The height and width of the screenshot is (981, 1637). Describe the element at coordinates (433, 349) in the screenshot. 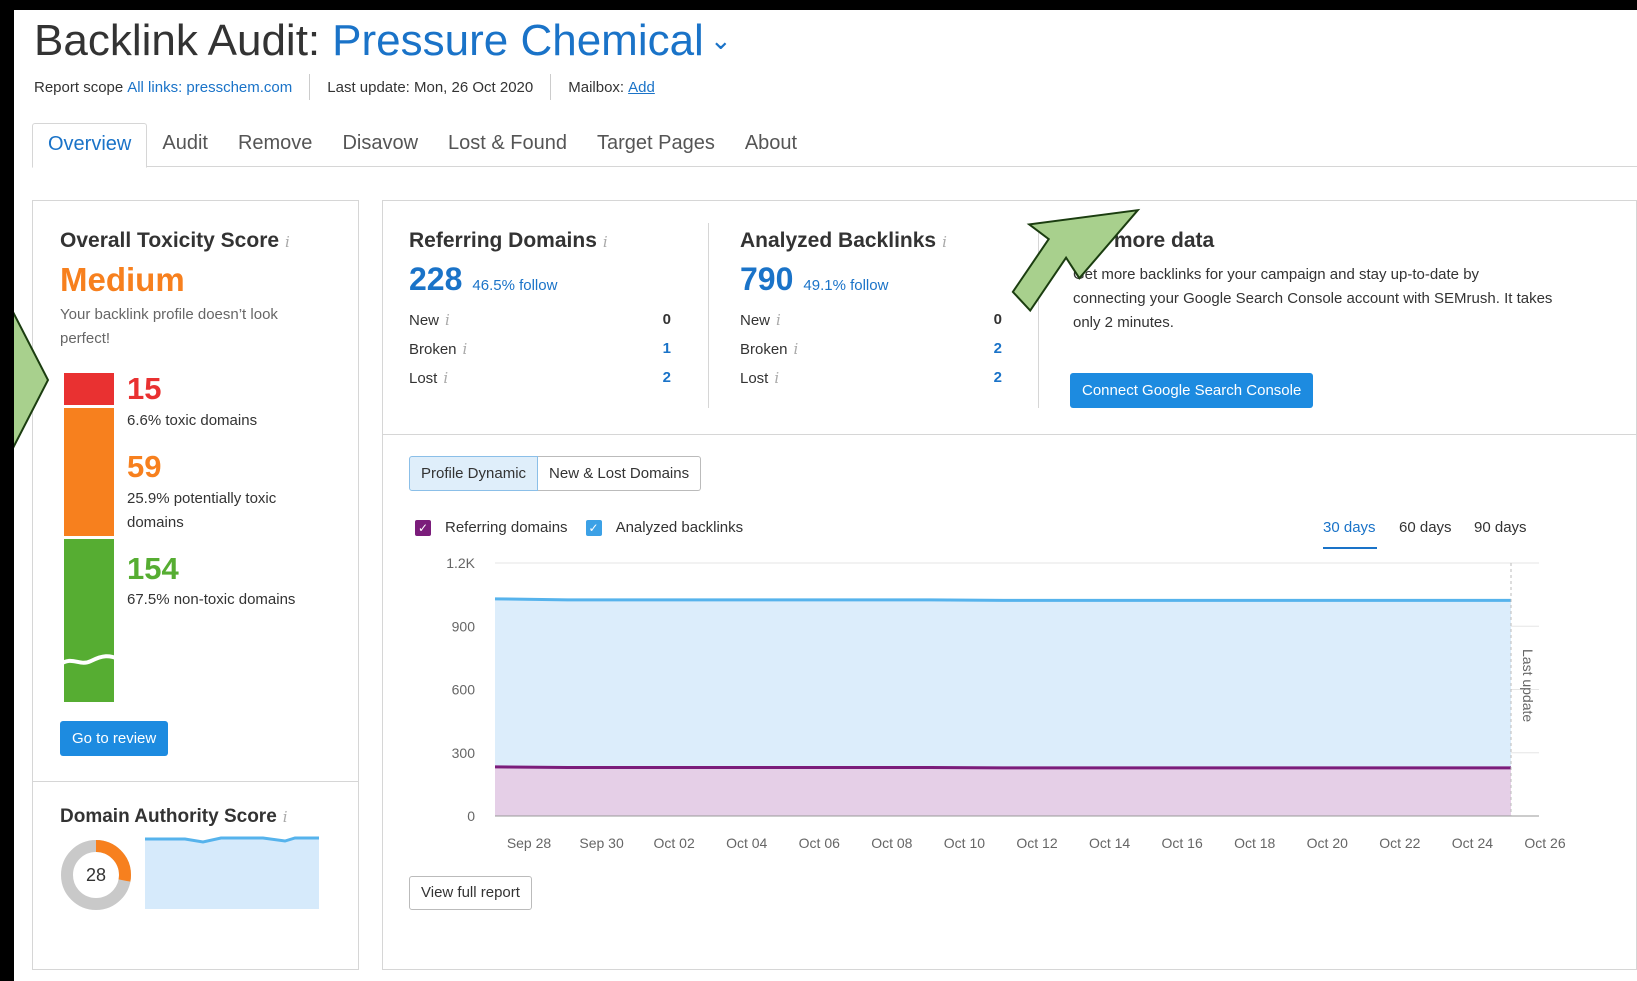

I see `metric-label: Broken` at that location.